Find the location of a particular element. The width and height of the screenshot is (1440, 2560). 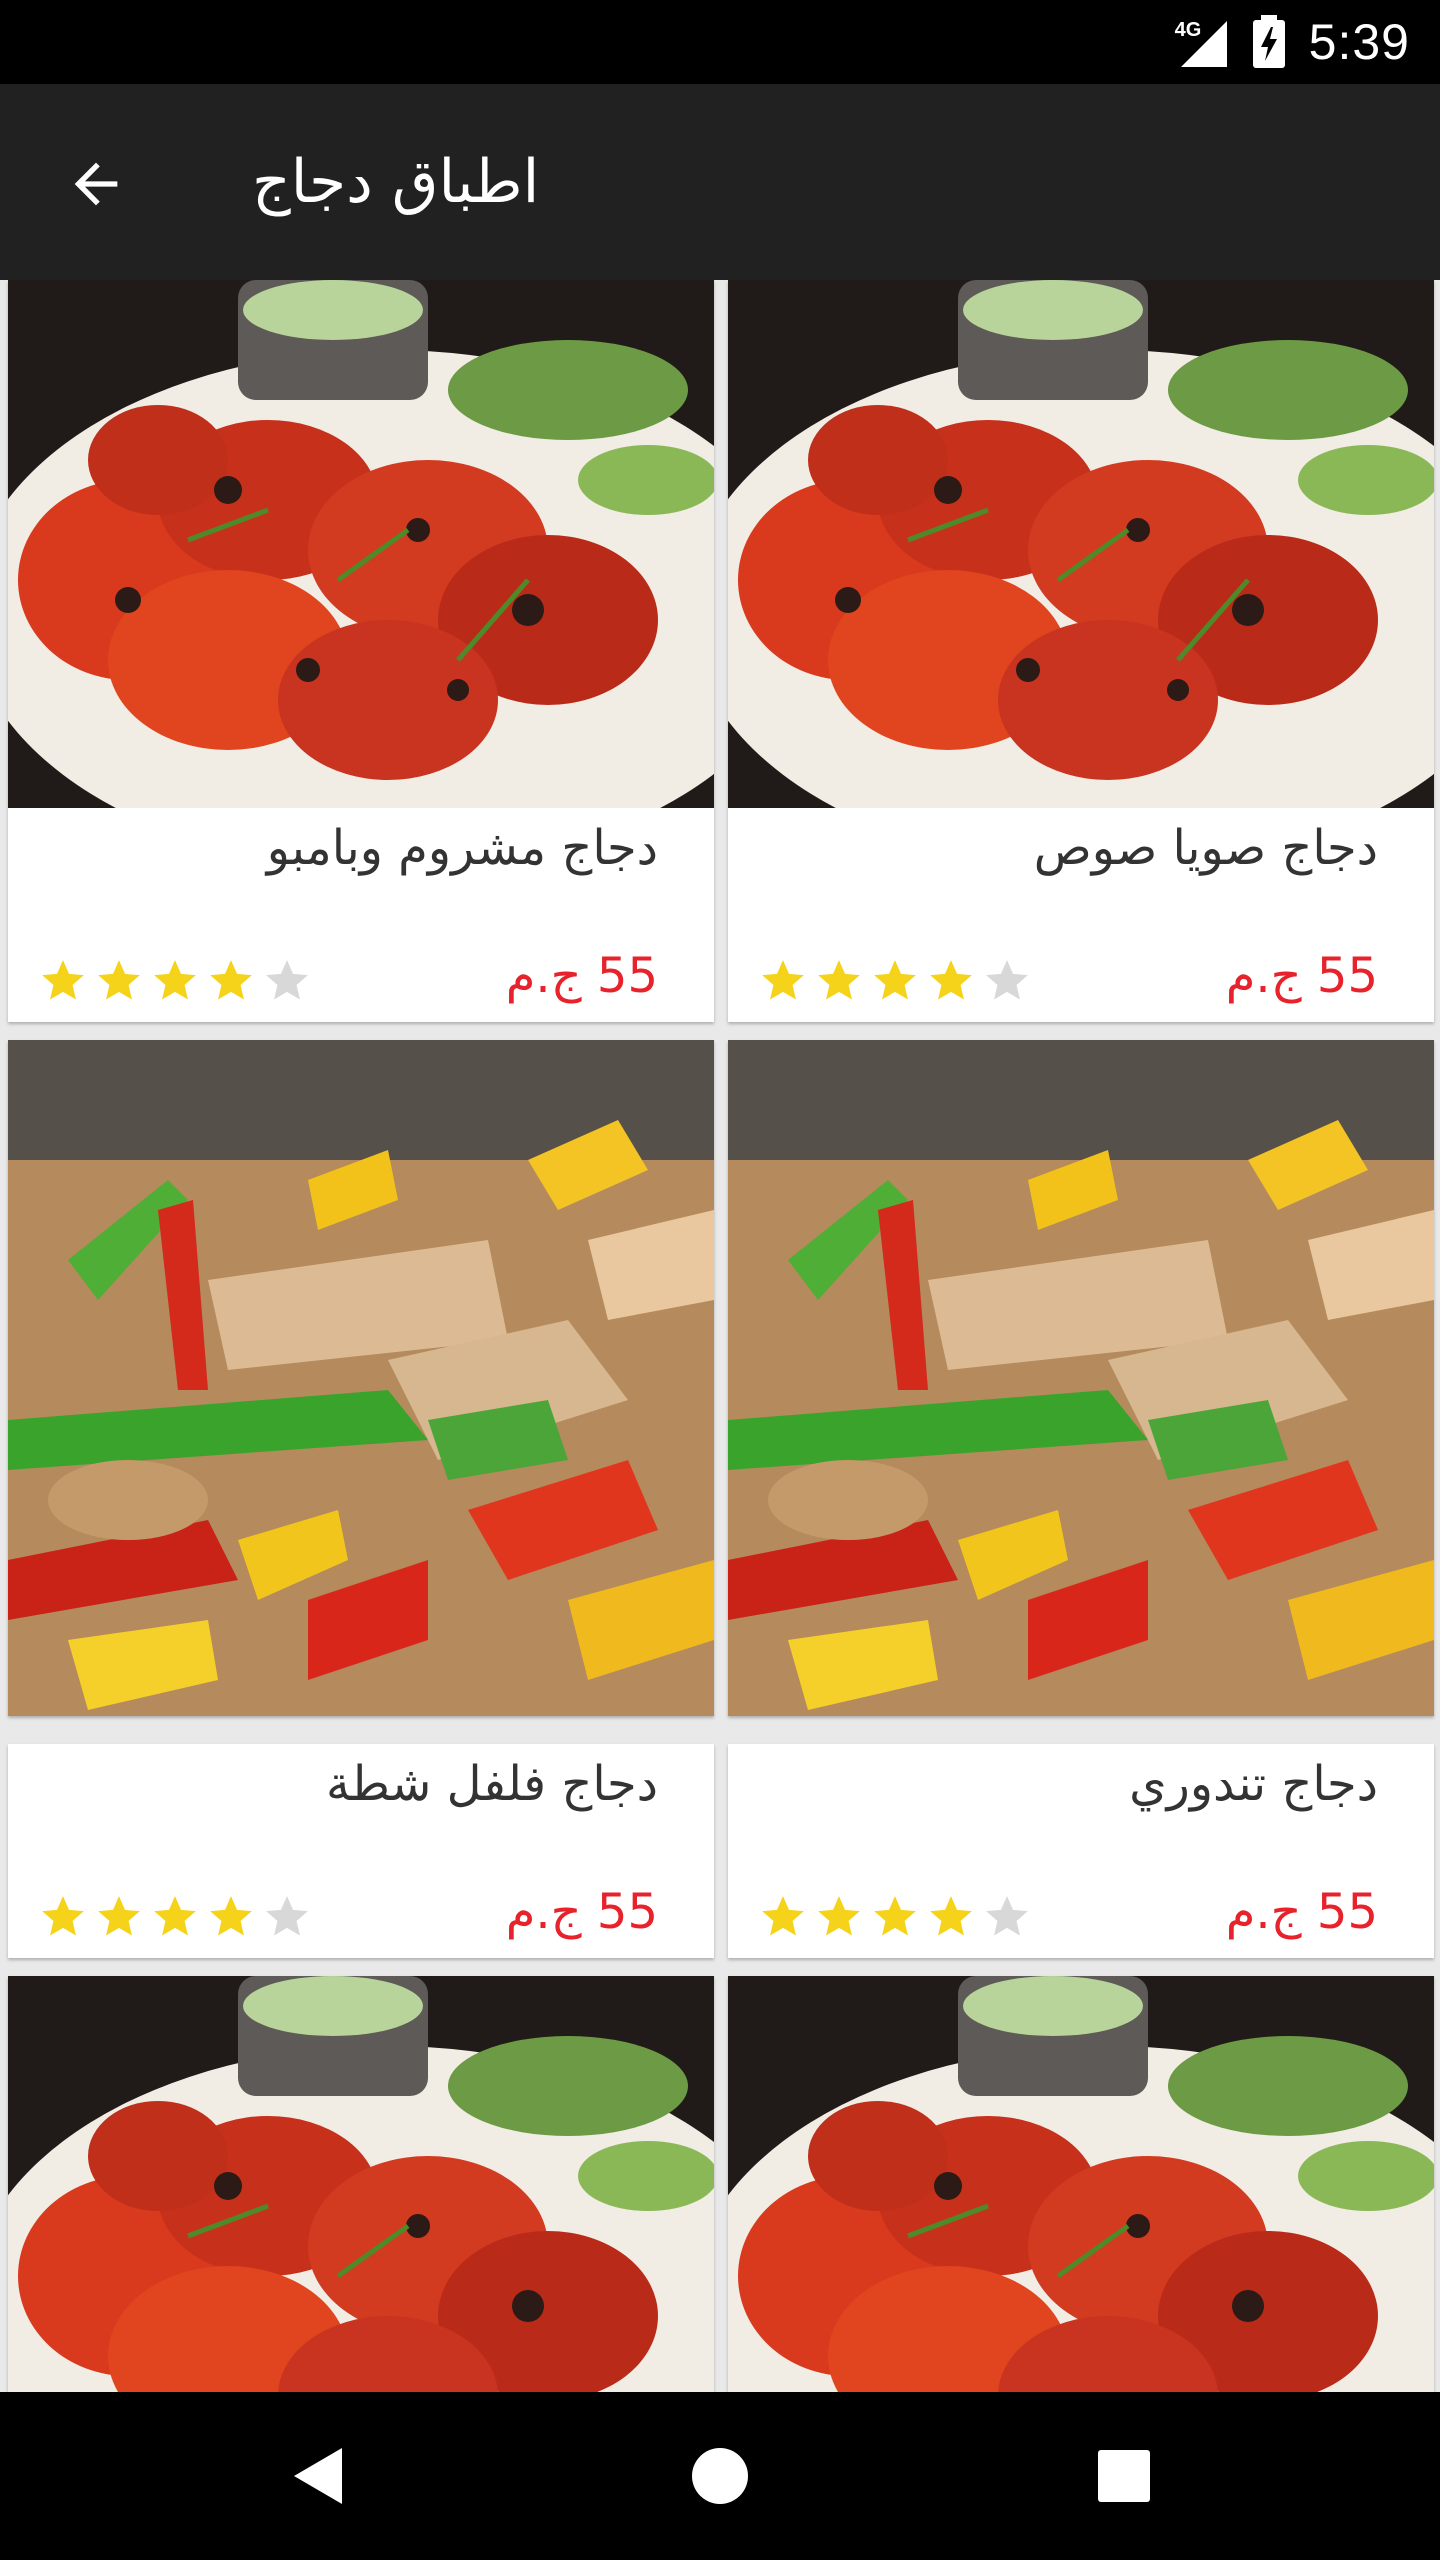

back-button is located at coordinates (96, 184).